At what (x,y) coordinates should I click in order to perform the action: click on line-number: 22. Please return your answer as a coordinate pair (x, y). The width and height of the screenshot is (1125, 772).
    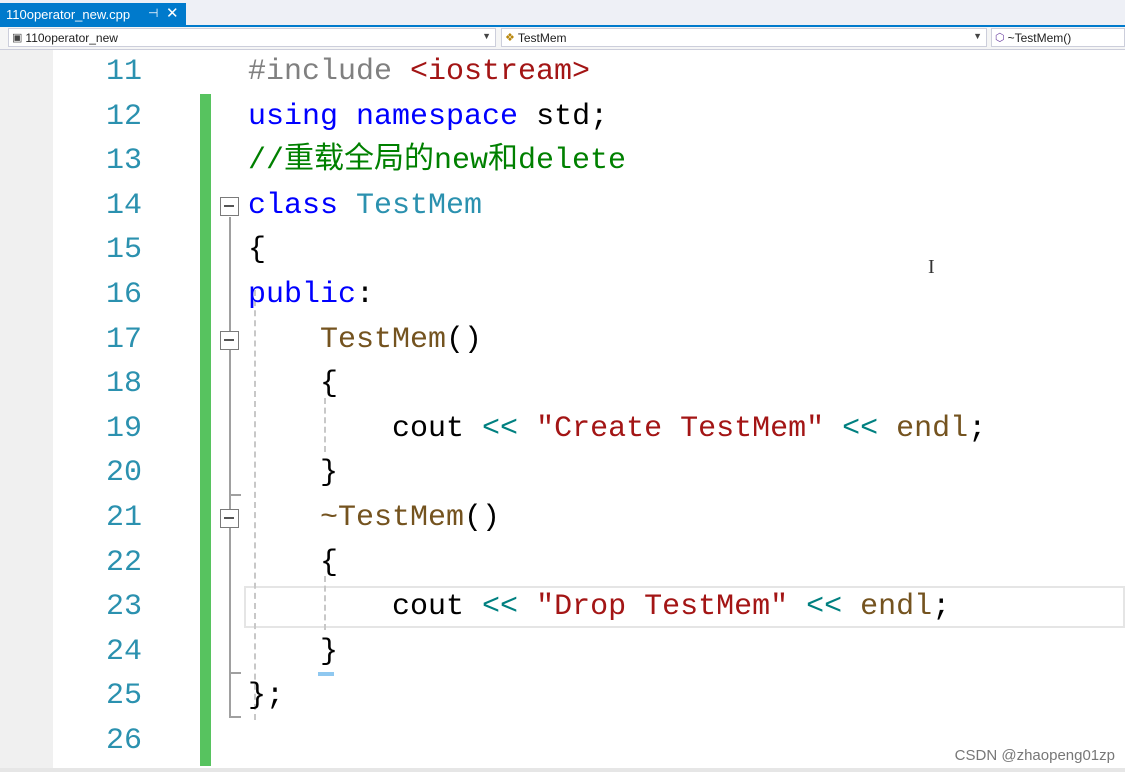
    Looking at the image, I should click on (123, 562).